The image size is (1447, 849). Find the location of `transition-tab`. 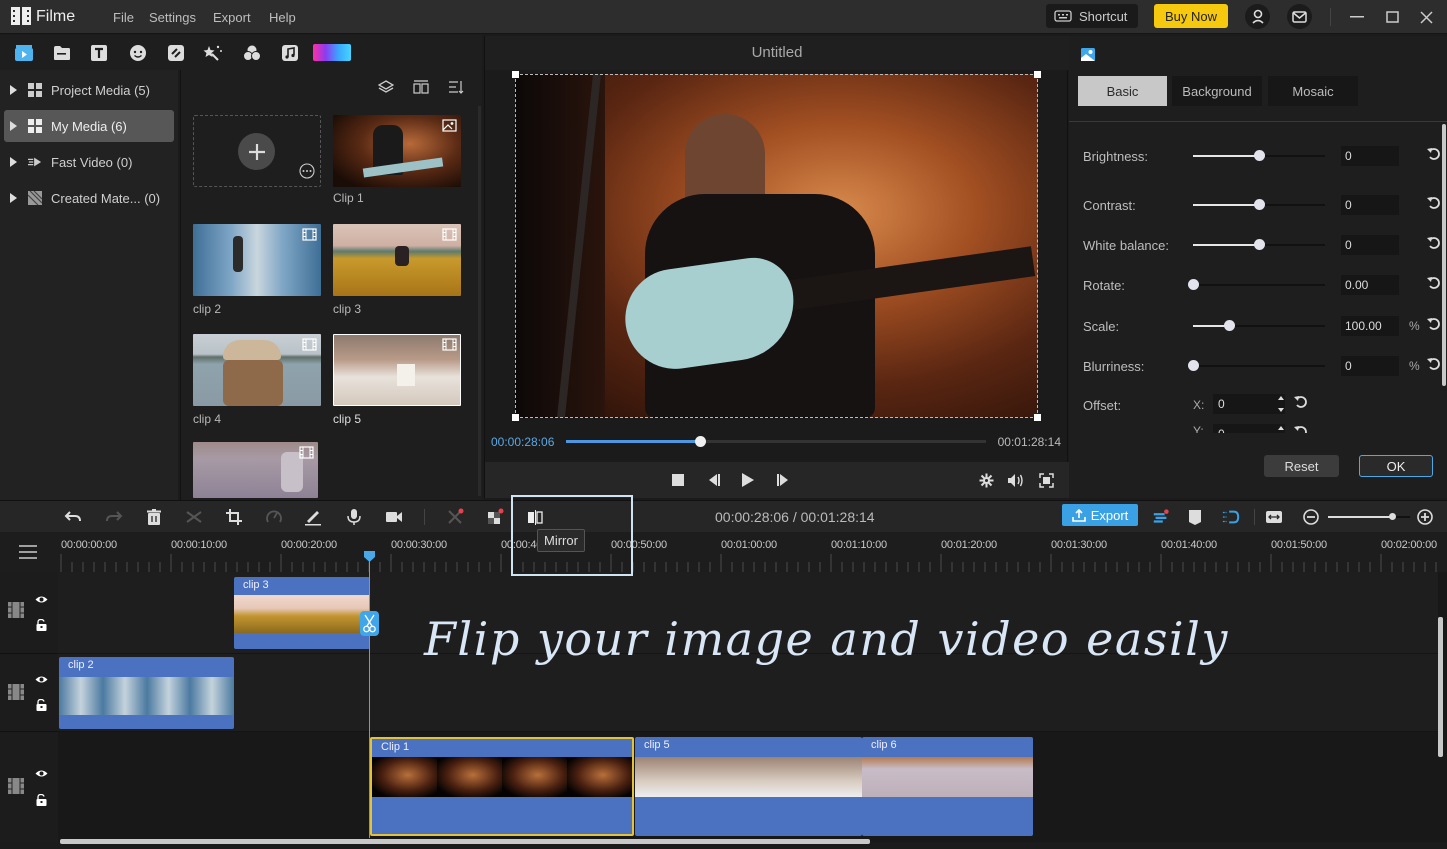

transition-tab is located at coordinates (176, 53).